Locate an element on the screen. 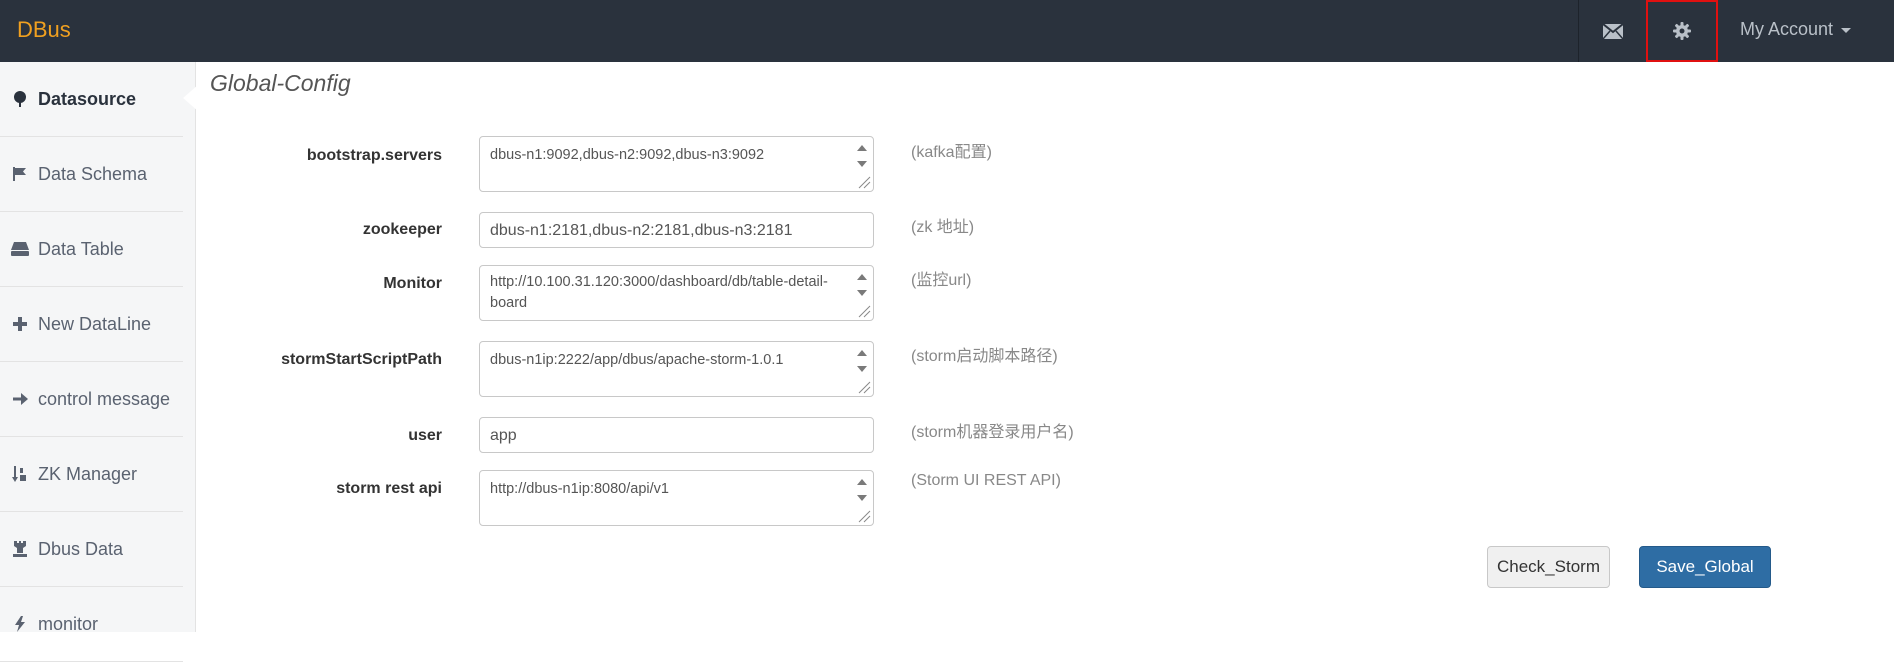 The height and width of the screenshot is (662, 1894). envelope-icon is located at coordinates (1613, 31).